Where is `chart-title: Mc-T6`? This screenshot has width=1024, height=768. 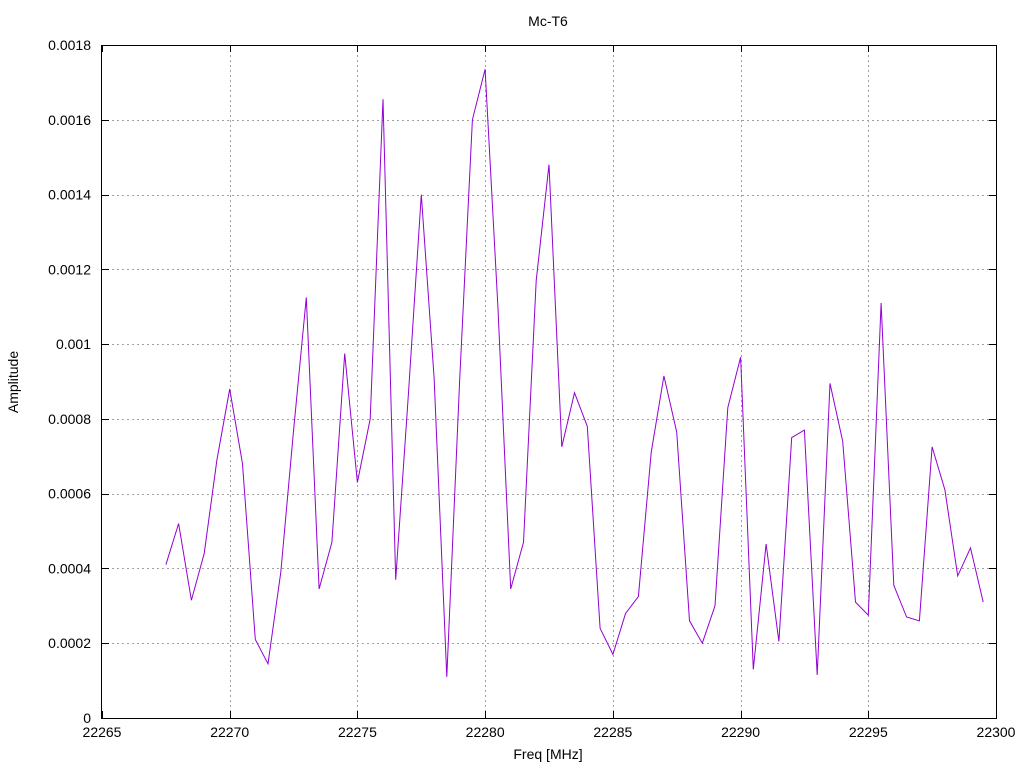
chart-title: Mc-T6 is located at coordinates (548, 21).